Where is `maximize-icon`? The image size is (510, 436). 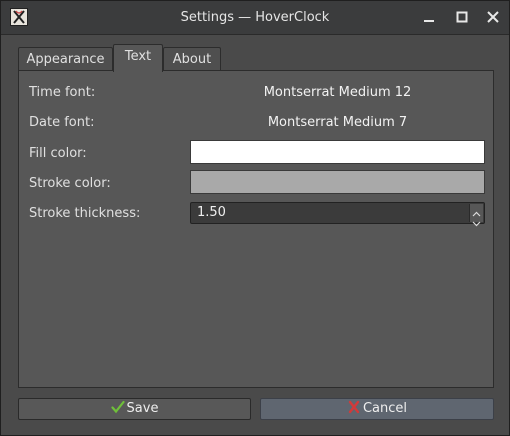
maximize-icon is located at coordinates (462, 17).